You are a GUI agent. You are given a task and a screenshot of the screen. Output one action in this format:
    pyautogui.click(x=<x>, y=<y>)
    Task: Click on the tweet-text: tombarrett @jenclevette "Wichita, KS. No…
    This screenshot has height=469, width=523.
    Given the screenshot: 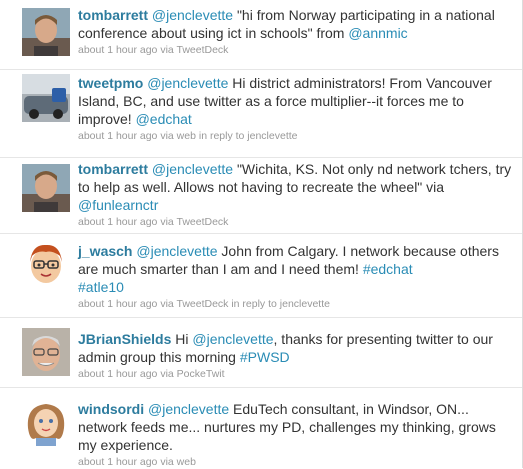 What is the action you would take?
    pyautogui.click(x=296, y=187)
    